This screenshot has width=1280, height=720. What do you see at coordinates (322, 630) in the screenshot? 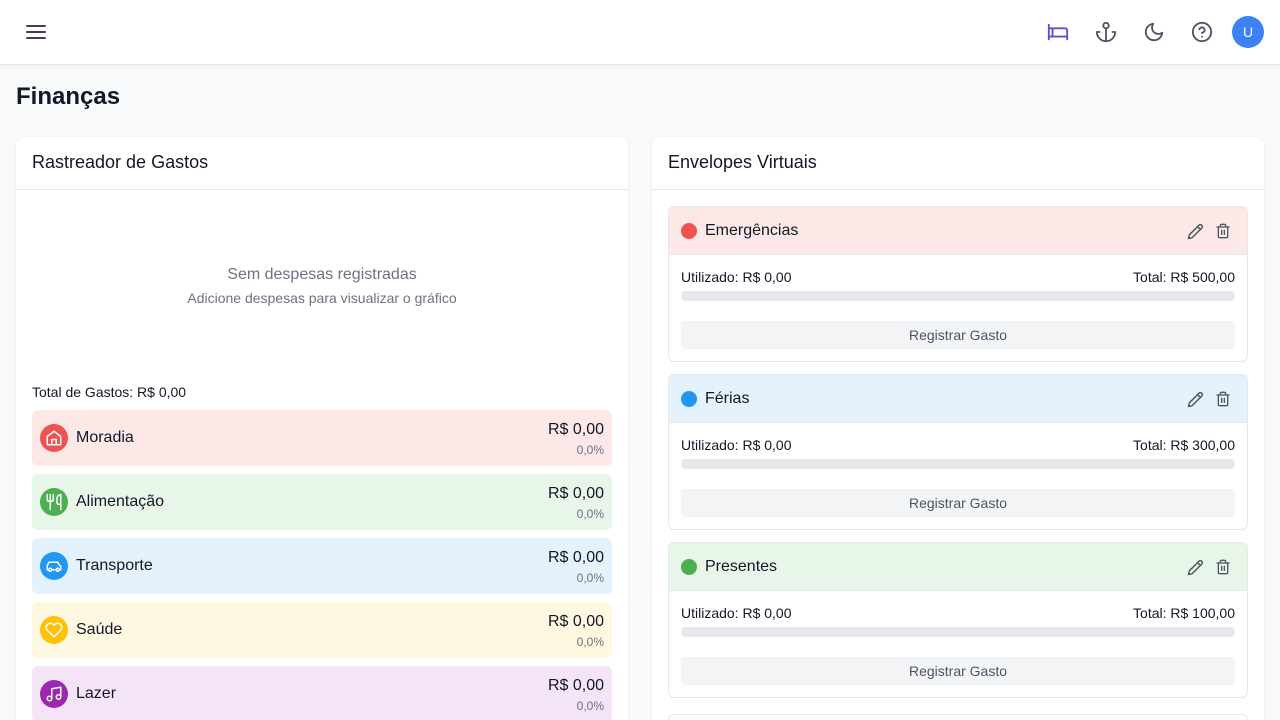
I see `category-row-saude: Saúde R$ 0,00 0,0%` at bounding box center [322, 630].